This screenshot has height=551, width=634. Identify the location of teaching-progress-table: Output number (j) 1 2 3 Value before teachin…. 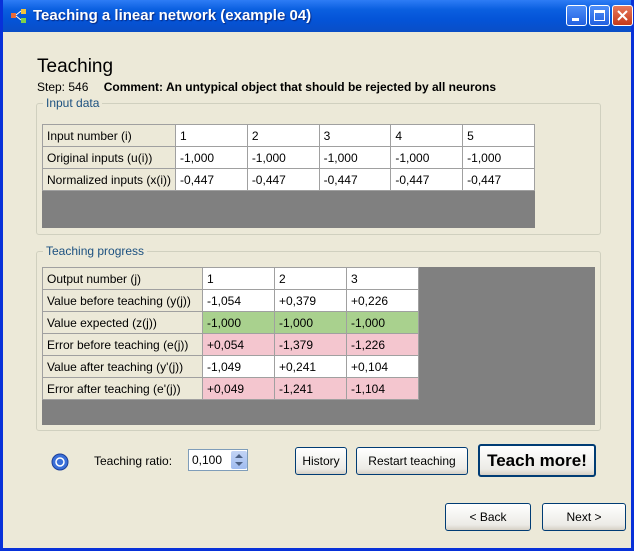
(230, 333).